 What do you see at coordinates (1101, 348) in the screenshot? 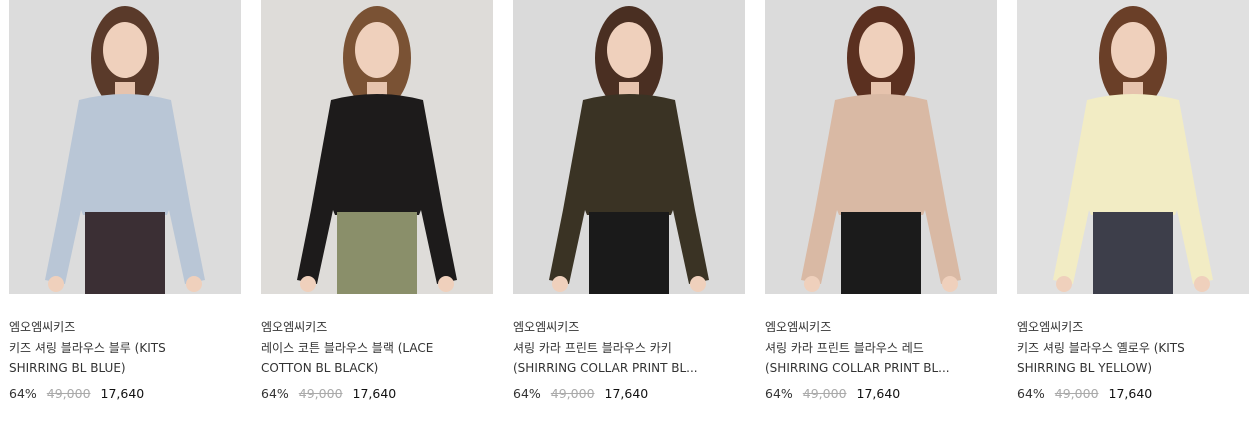
I see `product-name-line1: 키즈 셔링 블라우스 옐로우 (KITS` at bounding box center [1101, 348].